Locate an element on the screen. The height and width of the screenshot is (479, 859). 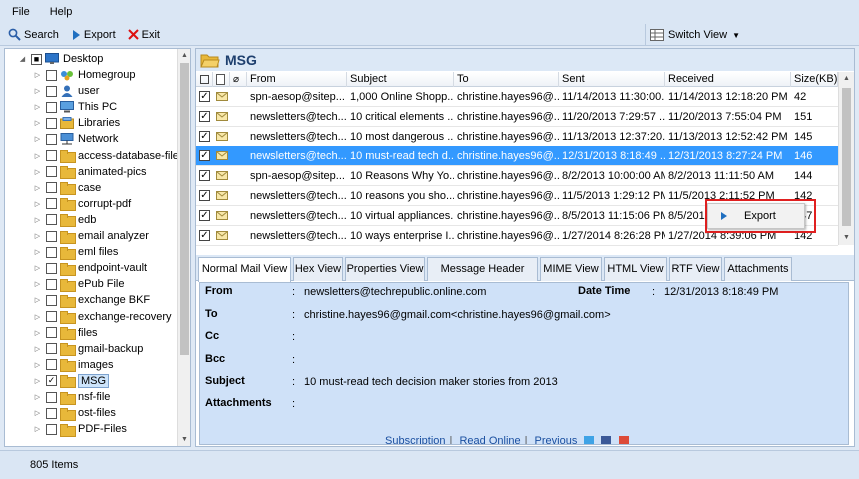
header-type-column is located at coordinates (221, 79).